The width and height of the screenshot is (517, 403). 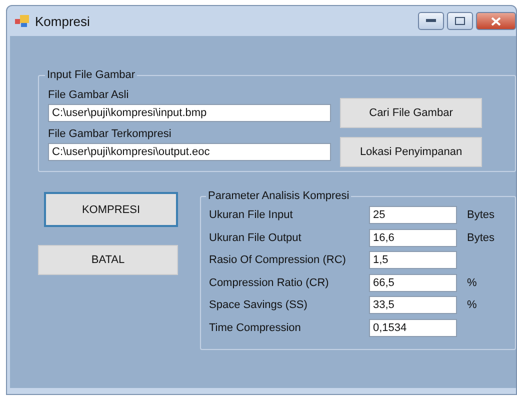 I want to click on parameter-label: Rasio Of Compression (RC), so click(x=278, y=260).